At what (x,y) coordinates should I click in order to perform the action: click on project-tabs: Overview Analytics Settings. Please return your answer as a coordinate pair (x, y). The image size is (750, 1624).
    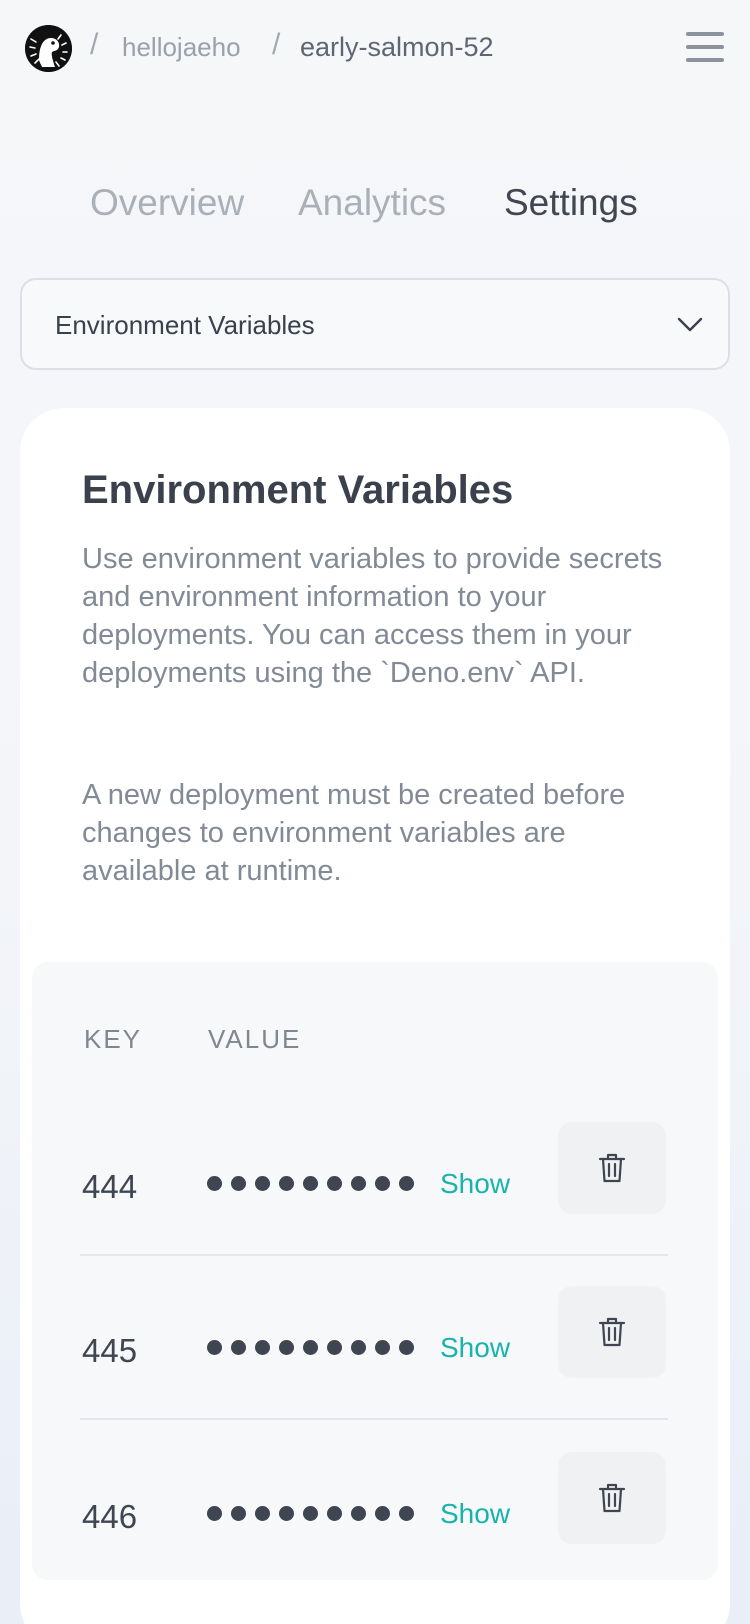
    Looking at the image, I should click on (375, 207).